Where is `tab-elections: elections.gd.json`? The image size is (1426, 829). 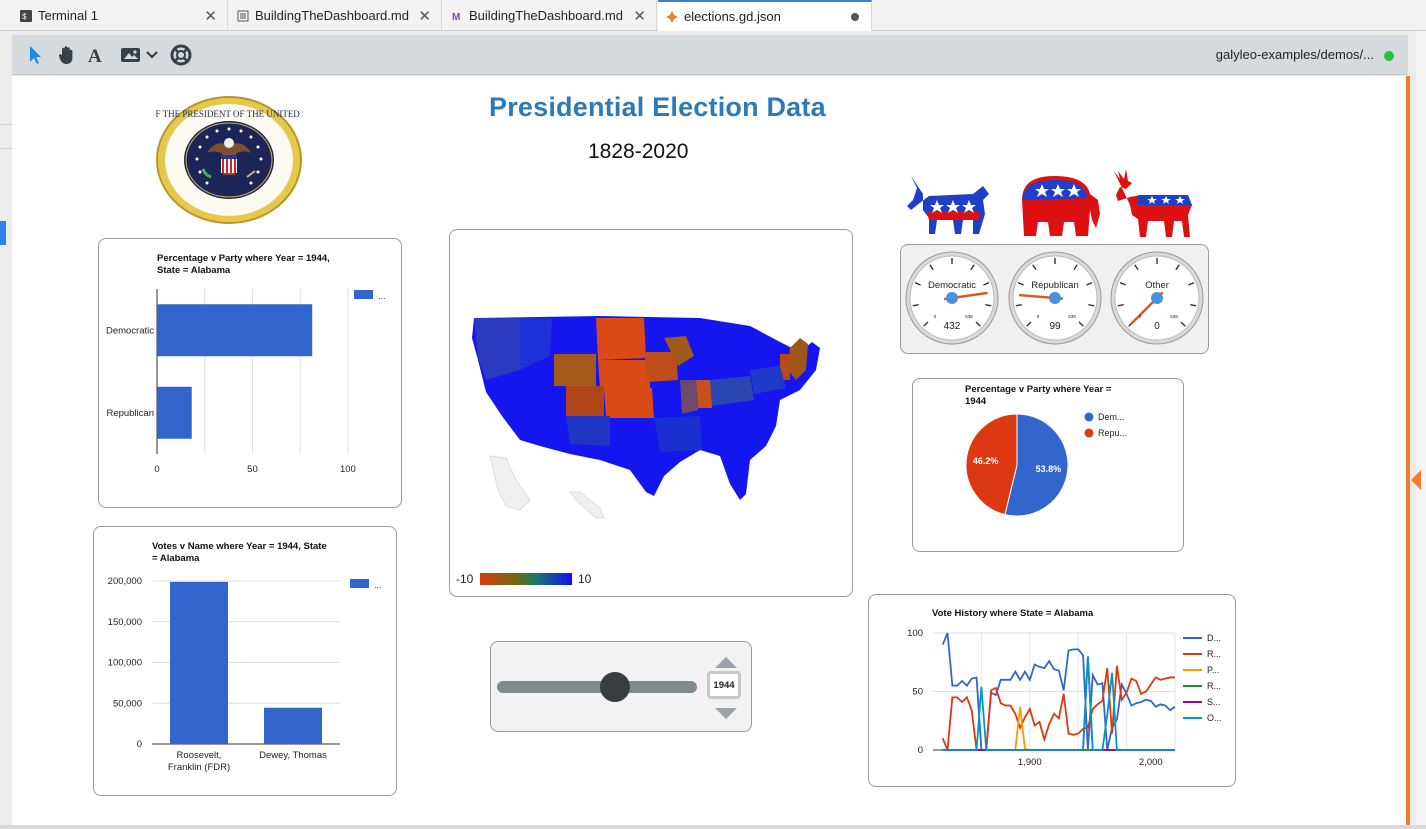 tab-elections: elections.gd.json is located at coordinates (765, 15).